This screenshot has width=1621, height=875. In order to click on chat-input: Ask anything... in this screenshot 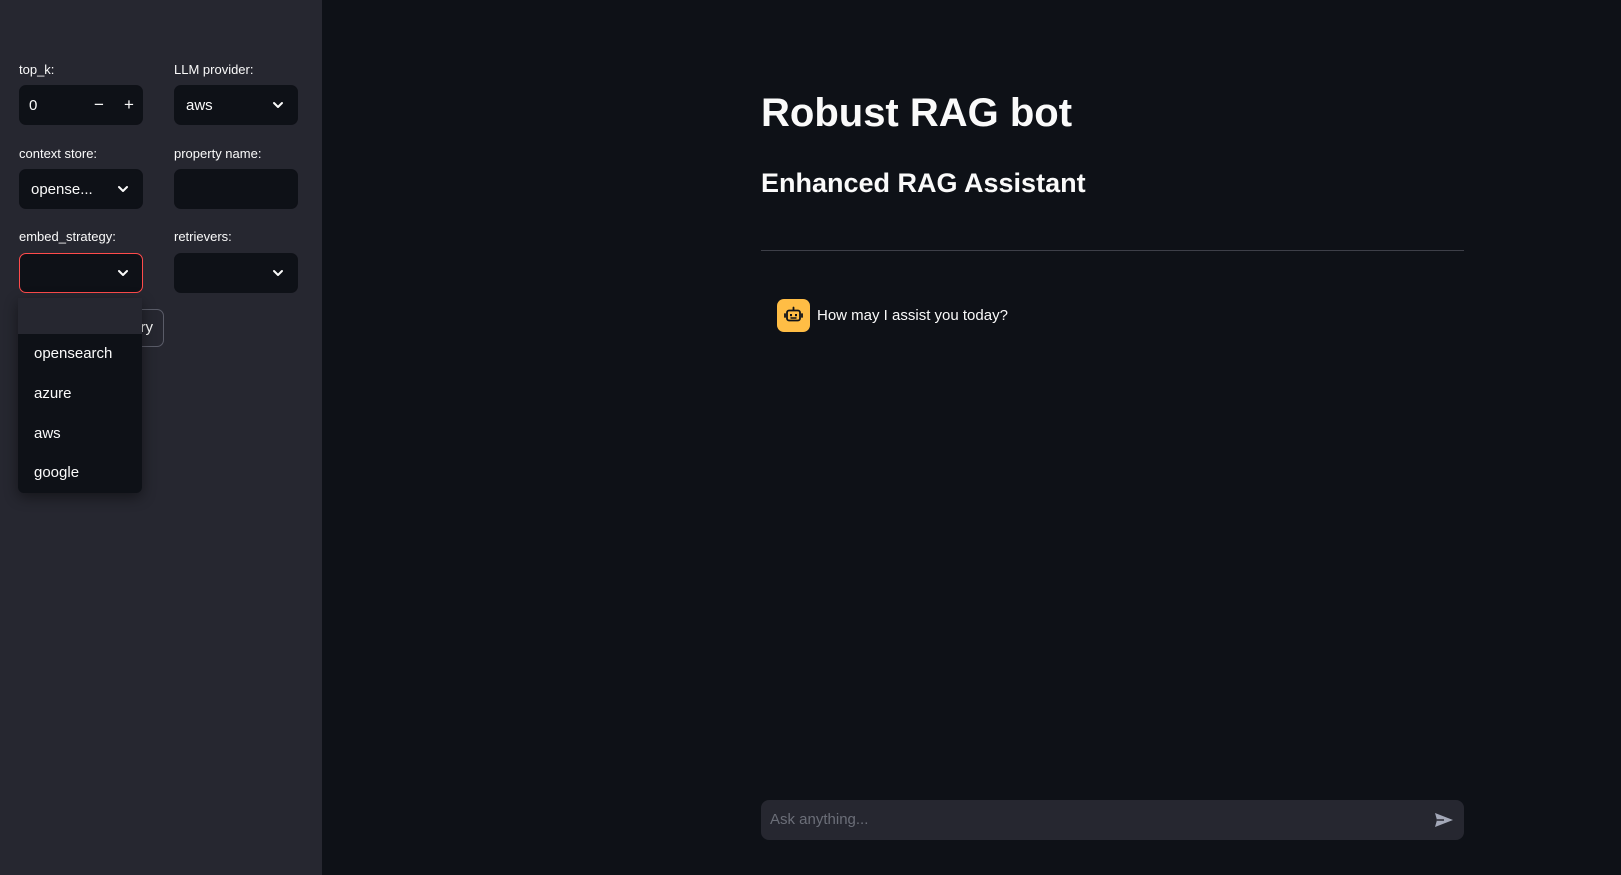, I will do `click(1112, 820)`.